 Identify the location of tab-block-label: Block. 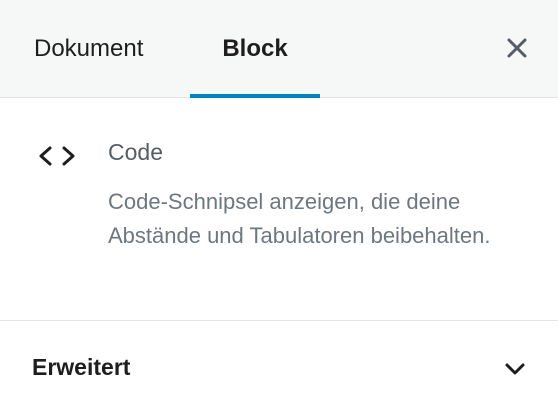
(255, 48).